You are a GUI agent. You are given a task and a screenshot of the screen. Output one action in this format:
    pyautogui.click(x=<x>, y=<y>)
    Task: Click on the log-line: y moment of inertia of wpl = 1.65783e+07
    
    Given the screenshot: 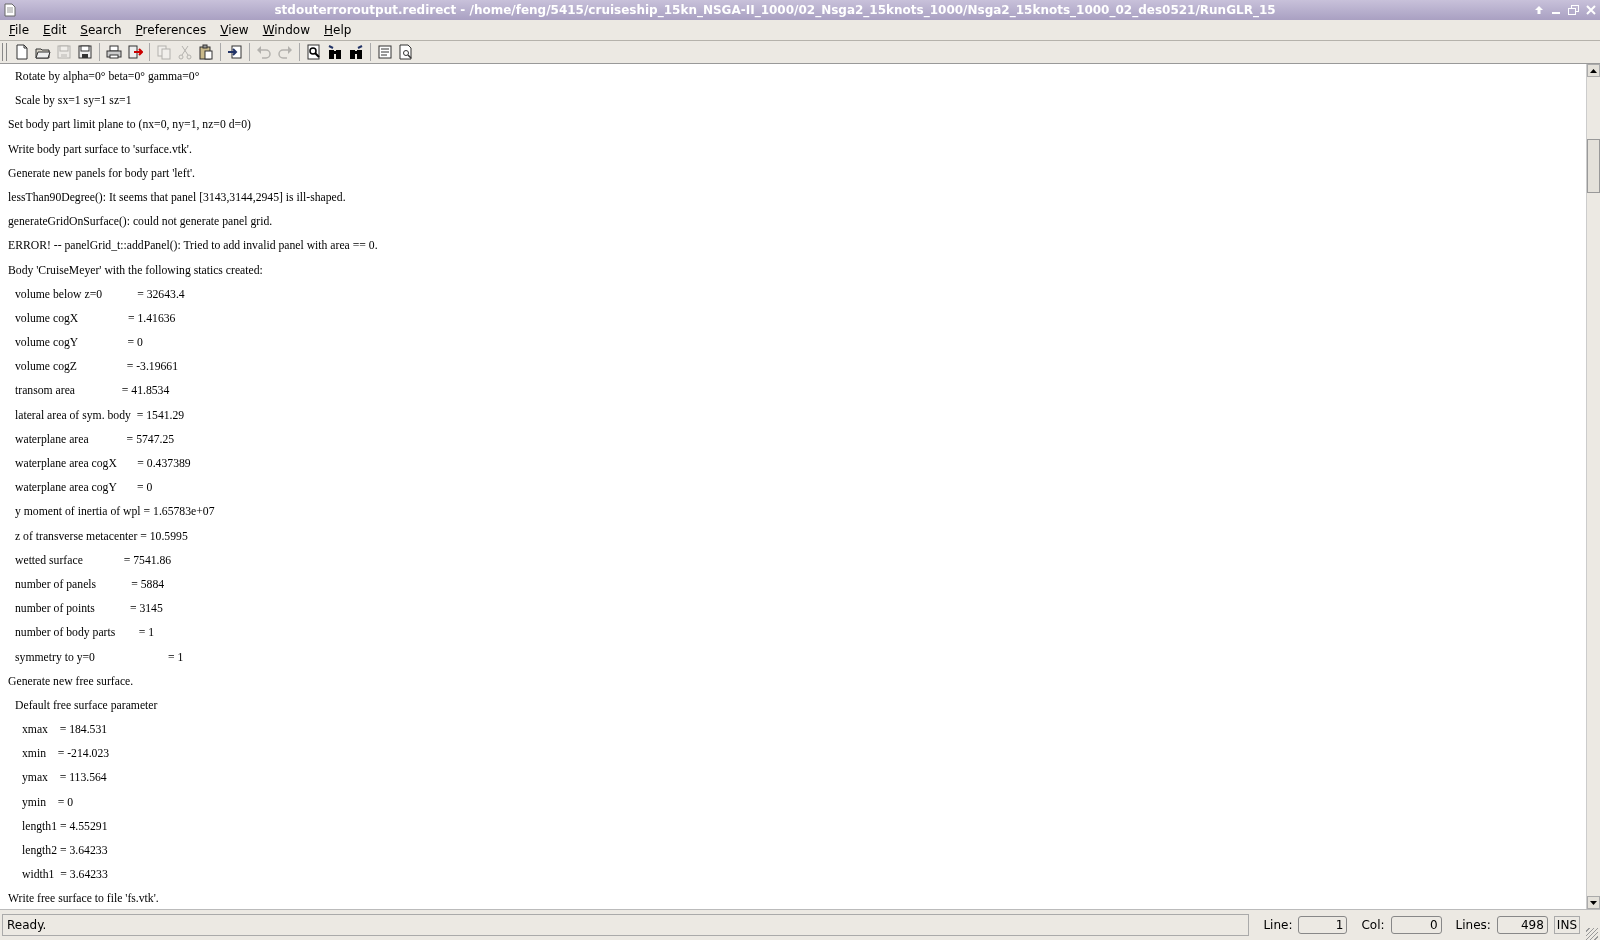 What is the action you would take?
    pyautogui.click(x=115, y=513)
    